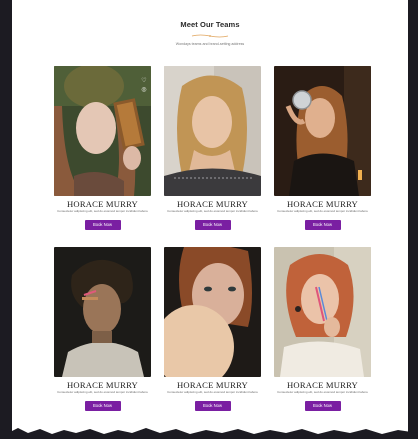 The height and width of the screenshot is (439, 418). What do you see at coordinates (210, 36) in the screenshot?
I see `ornament-divider` at bounding box center [210, 36].